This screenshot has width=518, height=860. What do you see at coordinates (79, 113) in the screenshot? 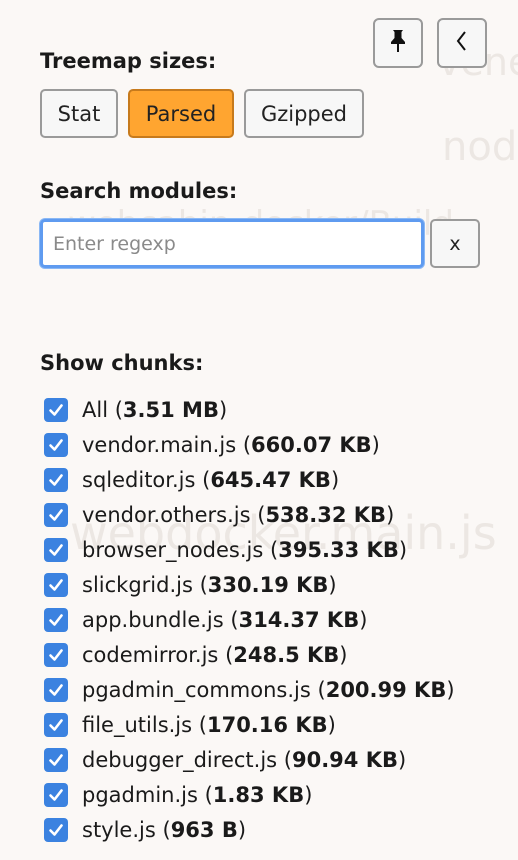
I see `size-stat-button: Stat` at bounding box center [79, 113].